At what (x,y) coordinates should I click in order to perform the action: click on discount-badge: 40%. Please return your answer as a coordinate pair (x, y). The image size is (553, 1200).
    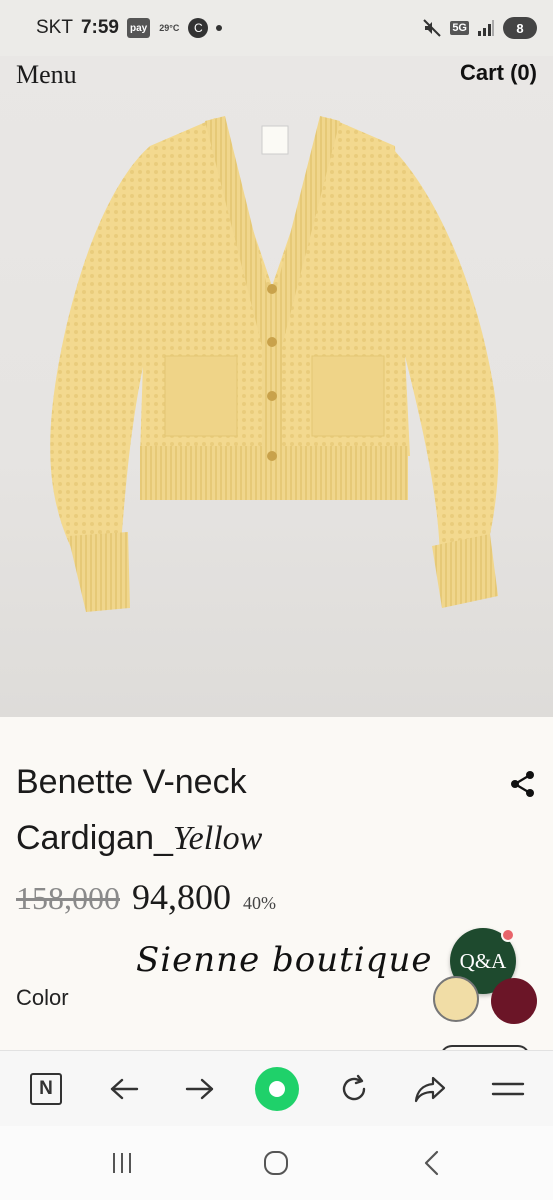
    Looking at the image, I should click on (259, 903).